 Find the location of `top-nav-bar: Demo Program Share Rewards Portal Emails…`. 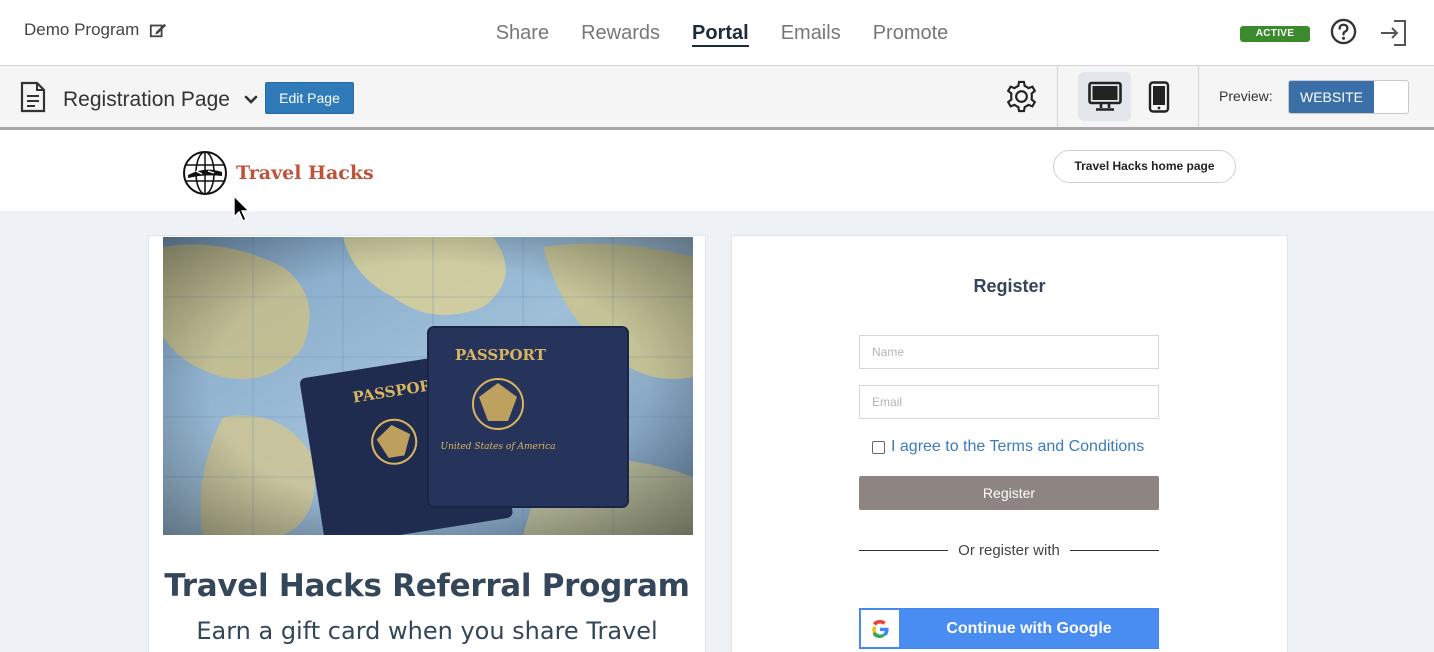

top-nav-bar: Demo Program Share Rewards Portal Emails… is located at coordinates (717, 33).